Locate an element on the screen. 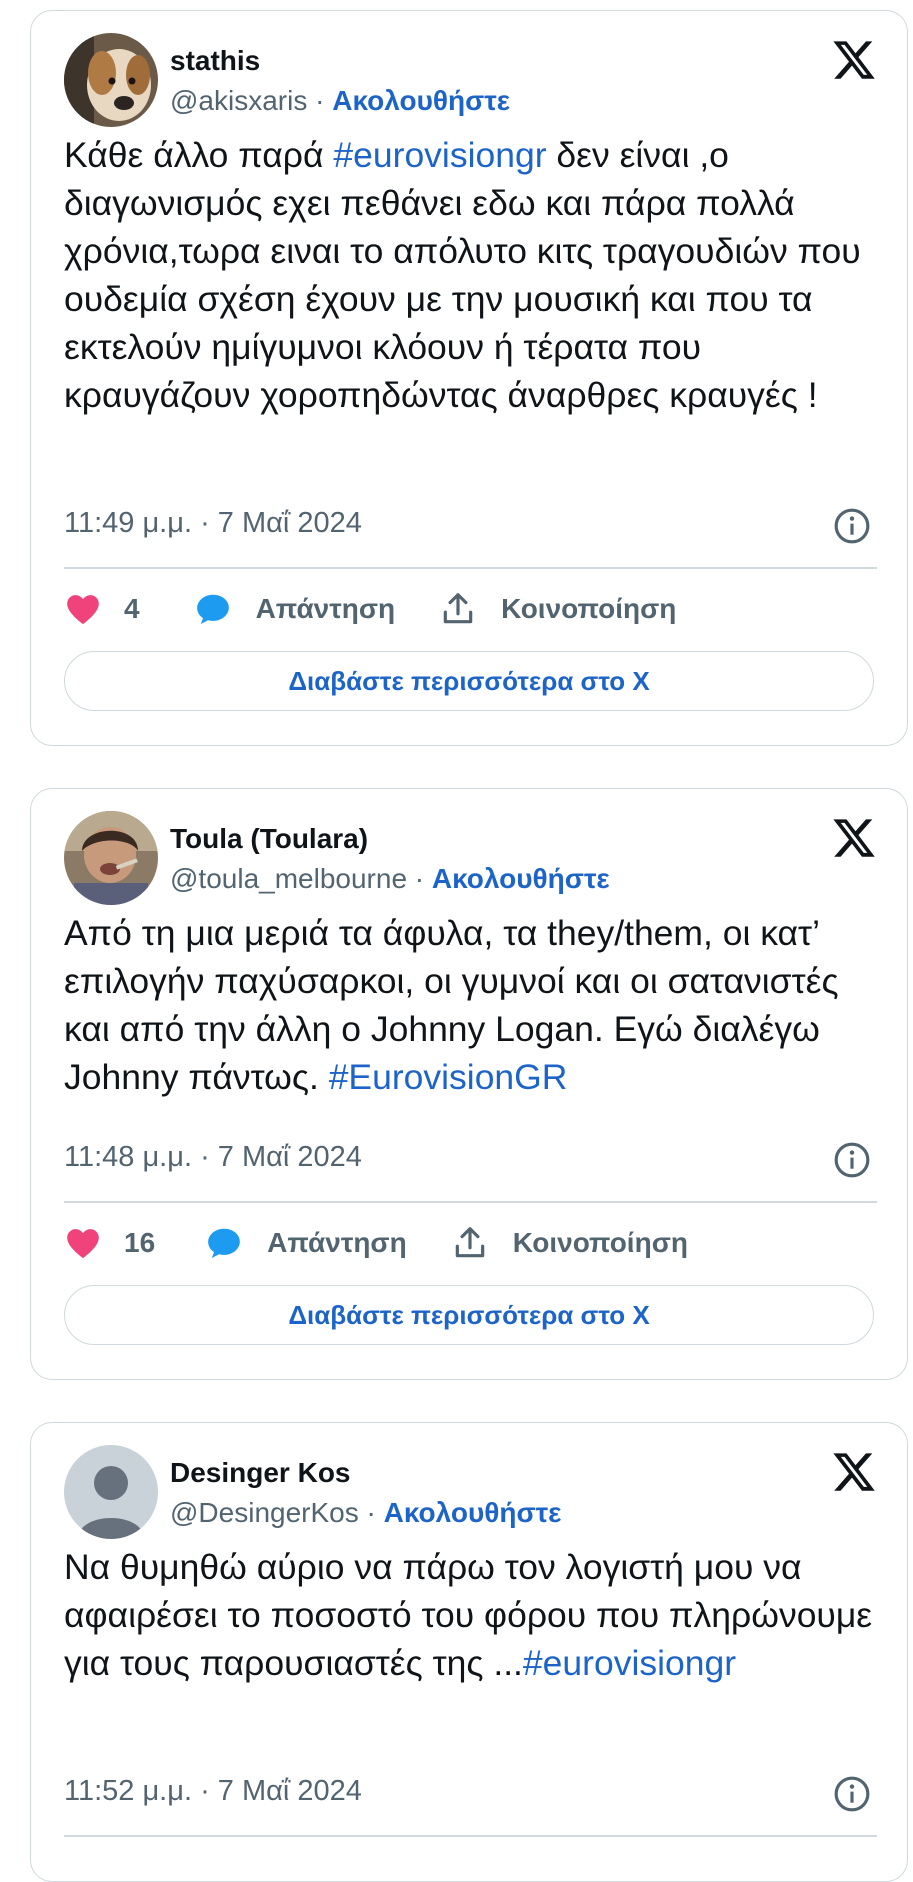 This screenshot has width=913, height=1882. display-name: Toula (Toulara) is located at coordinates (269, 839).